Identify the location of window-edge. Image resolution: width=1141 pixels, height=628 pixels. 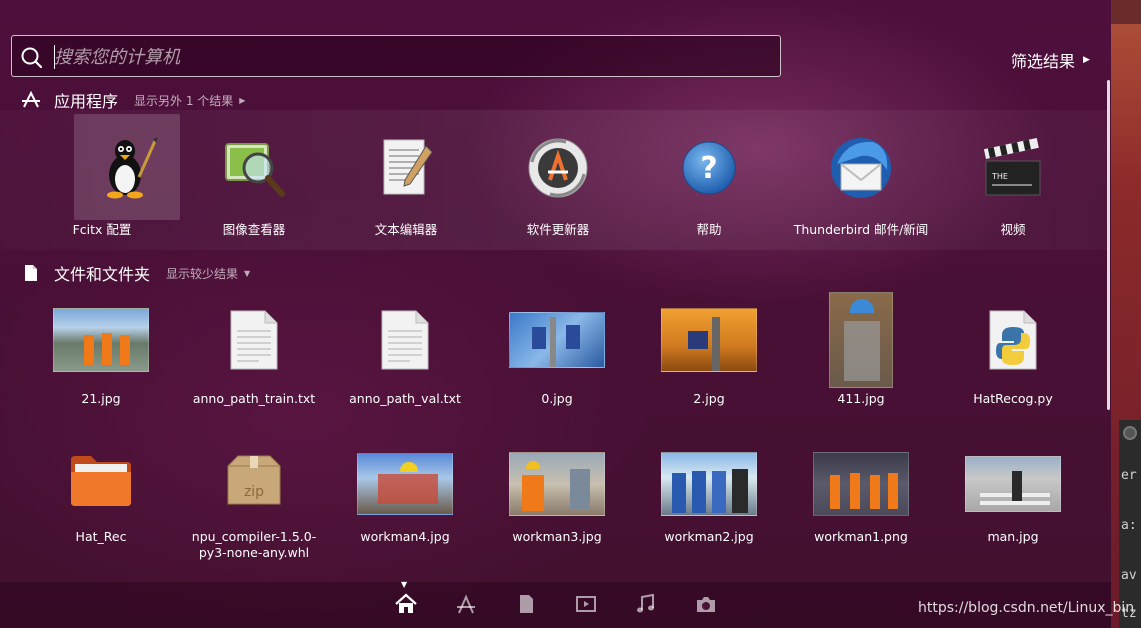
(1126, 12).